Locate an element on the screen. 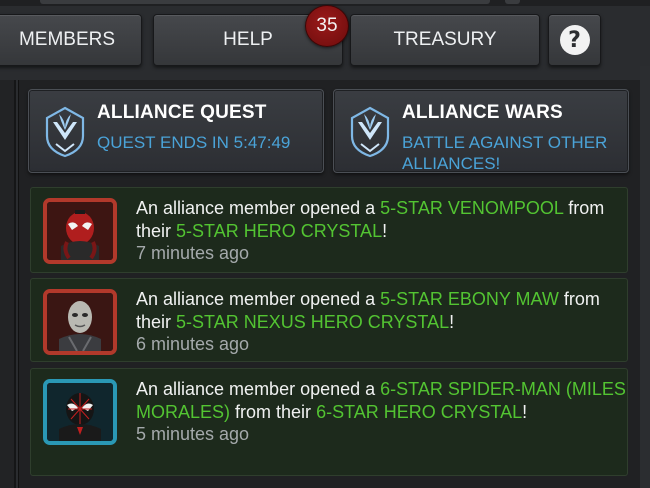 This screenshot has width=650, height=488. alliance-wars-subtitle: BATTLE AGAINST OTHER ALLIANCES! is located at coordinates (505, 153).